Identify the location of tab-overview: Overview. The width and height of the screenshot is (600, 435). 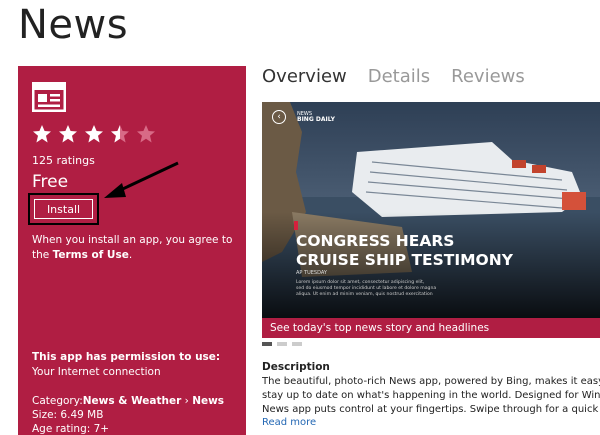
(304, 76).